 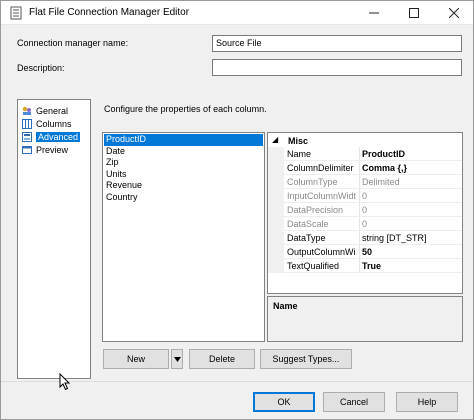 I want to click on advanced-icon, so click(x=27, y=136).